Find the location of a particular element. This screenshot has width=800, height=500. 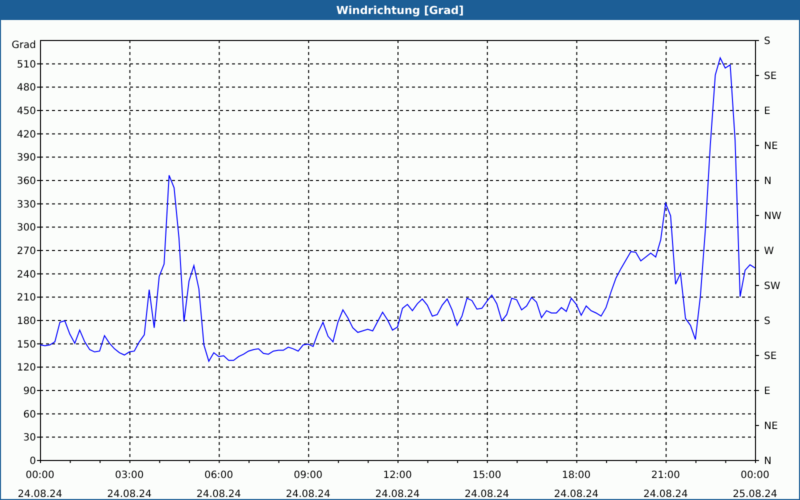

title-bar: Windrichtung [Grad] is located at coordinates (400, 10).